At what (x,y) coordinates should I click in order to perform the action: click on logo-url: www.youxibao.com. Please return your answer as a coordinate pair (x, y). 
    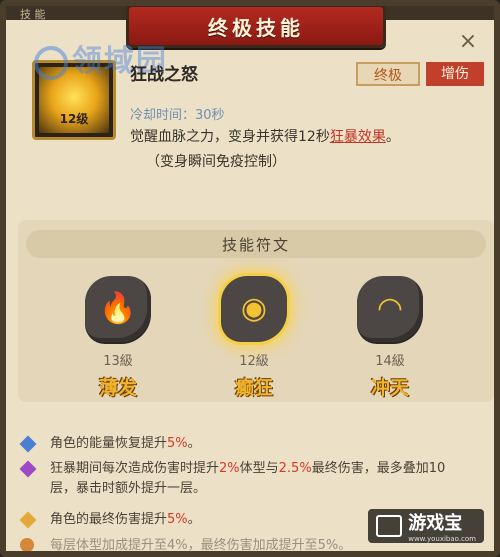
    Looking at the image, I should click on (442, 539).